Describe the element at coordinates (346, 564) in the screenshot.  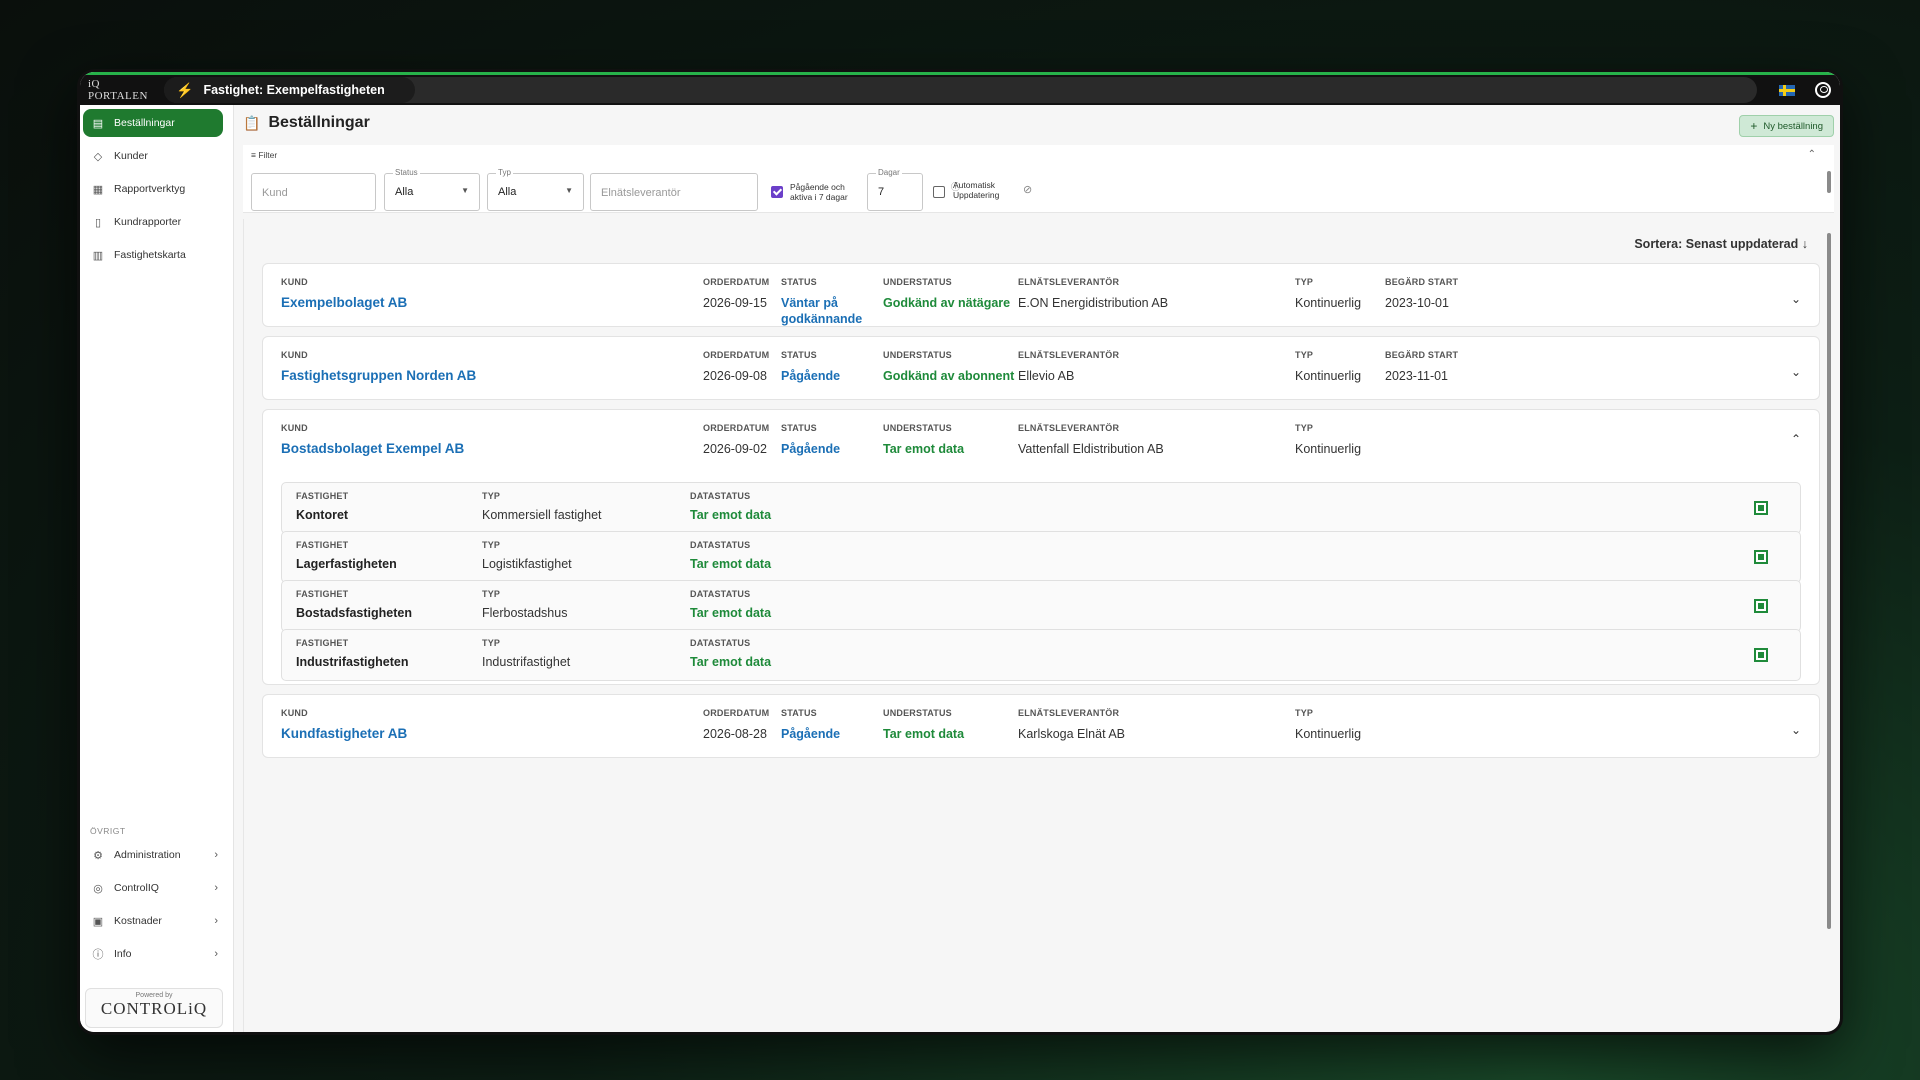
I see `property-fastighet: Lagerfastigheten` at that location.